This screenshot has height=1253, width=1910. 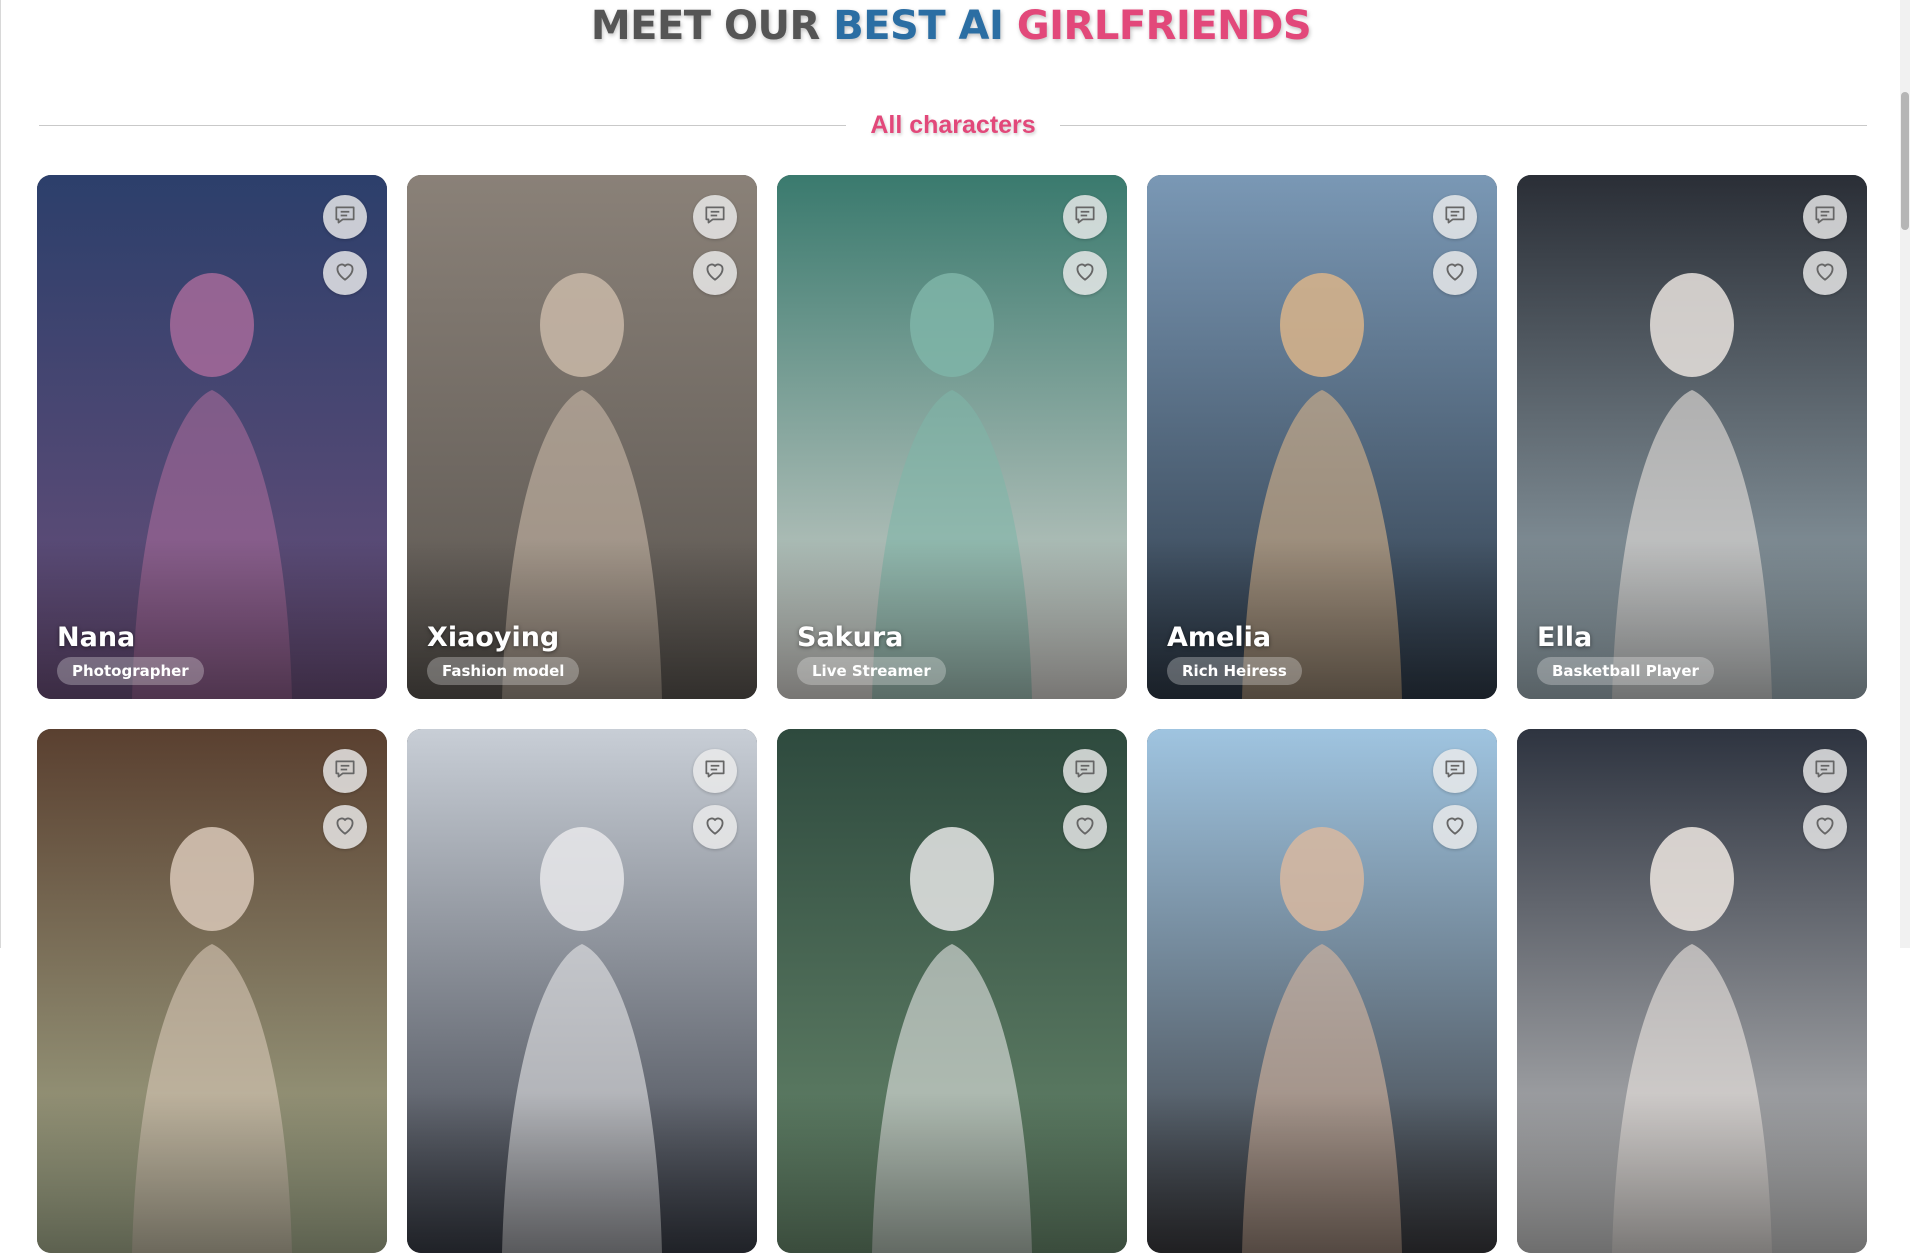 I want to click on character-name: Amelia, so click(x=1219, y=637).